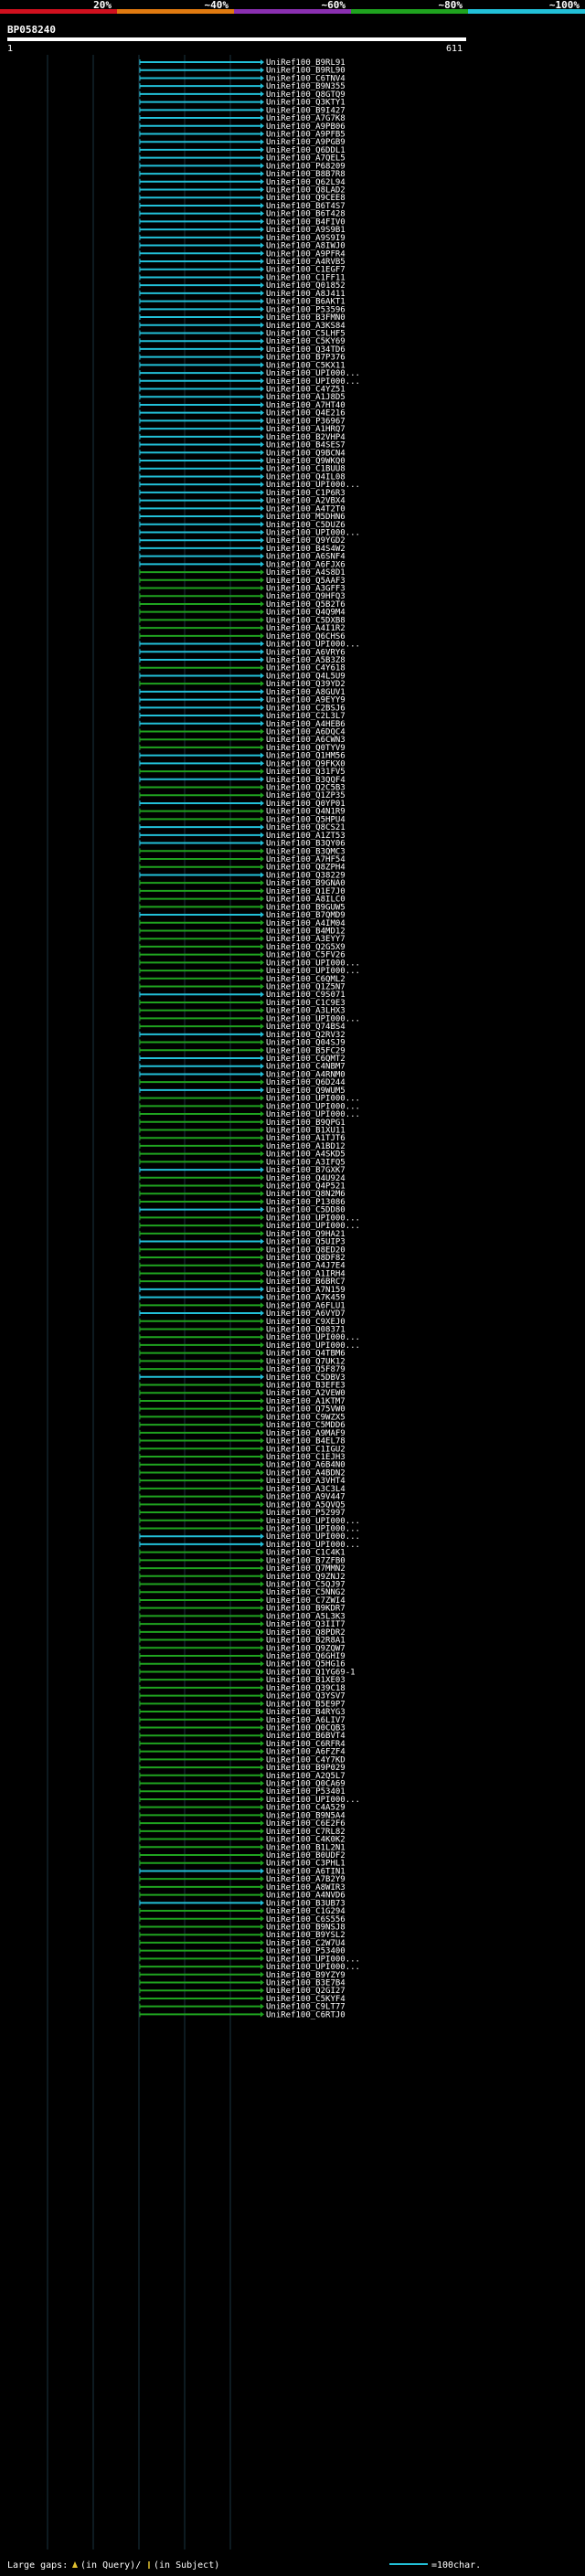 This screenshot has width=585, height=2576. What do you see at coordinates (217, 5) in the screenshot?
I see `scale-label: ~40%` at bounding box center [217, 5].